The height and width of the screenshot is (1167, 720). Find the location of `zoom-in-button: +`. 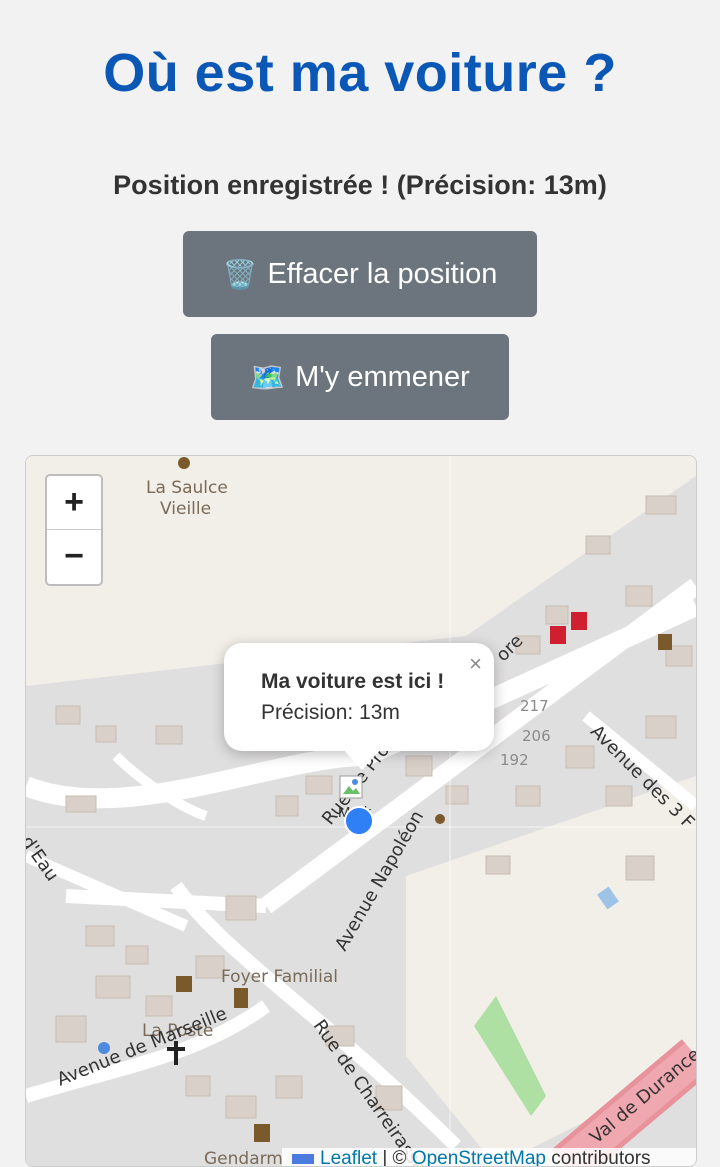

zoom-in-button: + is located at coordinates (74, 503).